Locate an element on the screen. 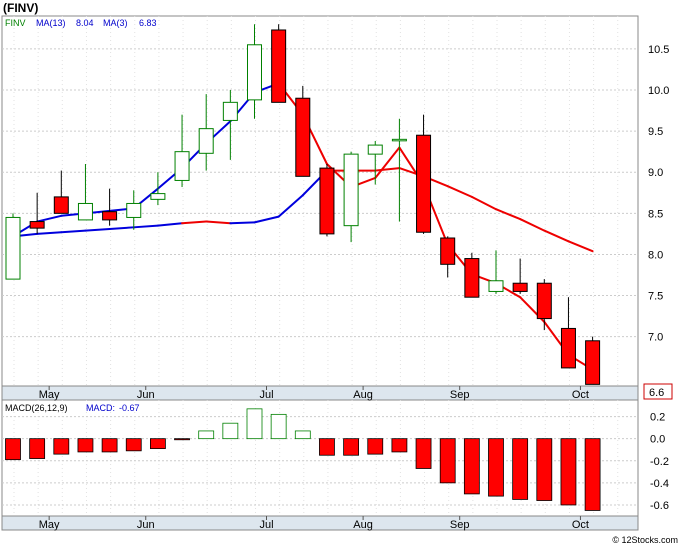 Image resolution: width=680 pixels, height=551 pixels. macd-x-tick-label: Oct is located at coordinates (580, 525).